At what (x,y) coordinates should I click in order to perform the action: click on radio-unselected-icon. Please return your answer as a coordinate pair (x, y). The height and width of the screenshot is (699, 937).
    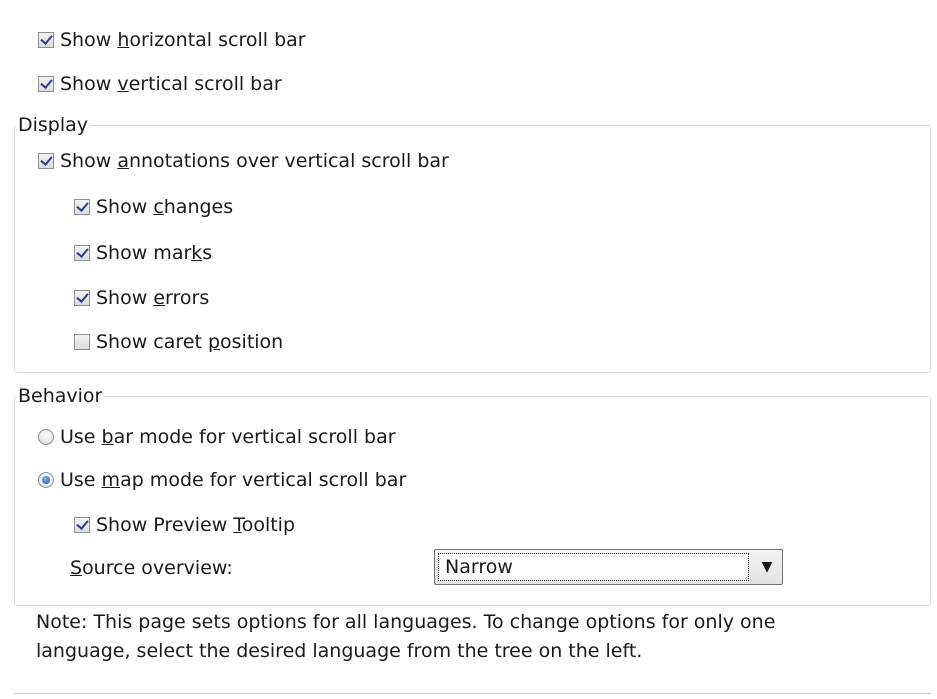
    Looking at the image, I should click on (46, 437).